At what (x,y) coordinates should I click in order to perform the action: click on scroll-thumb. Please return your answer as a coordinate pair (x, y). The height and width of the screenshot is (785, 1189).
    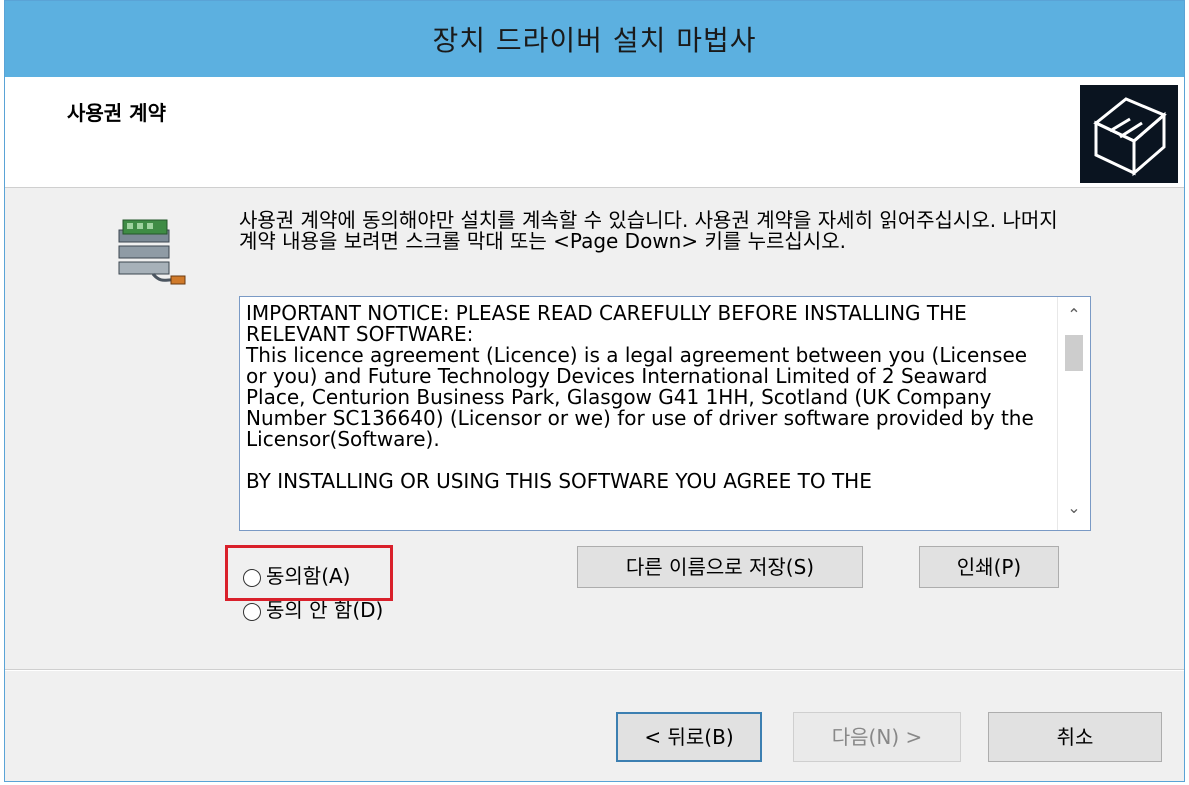
    Looking at the image, I should click on (1074, 353).